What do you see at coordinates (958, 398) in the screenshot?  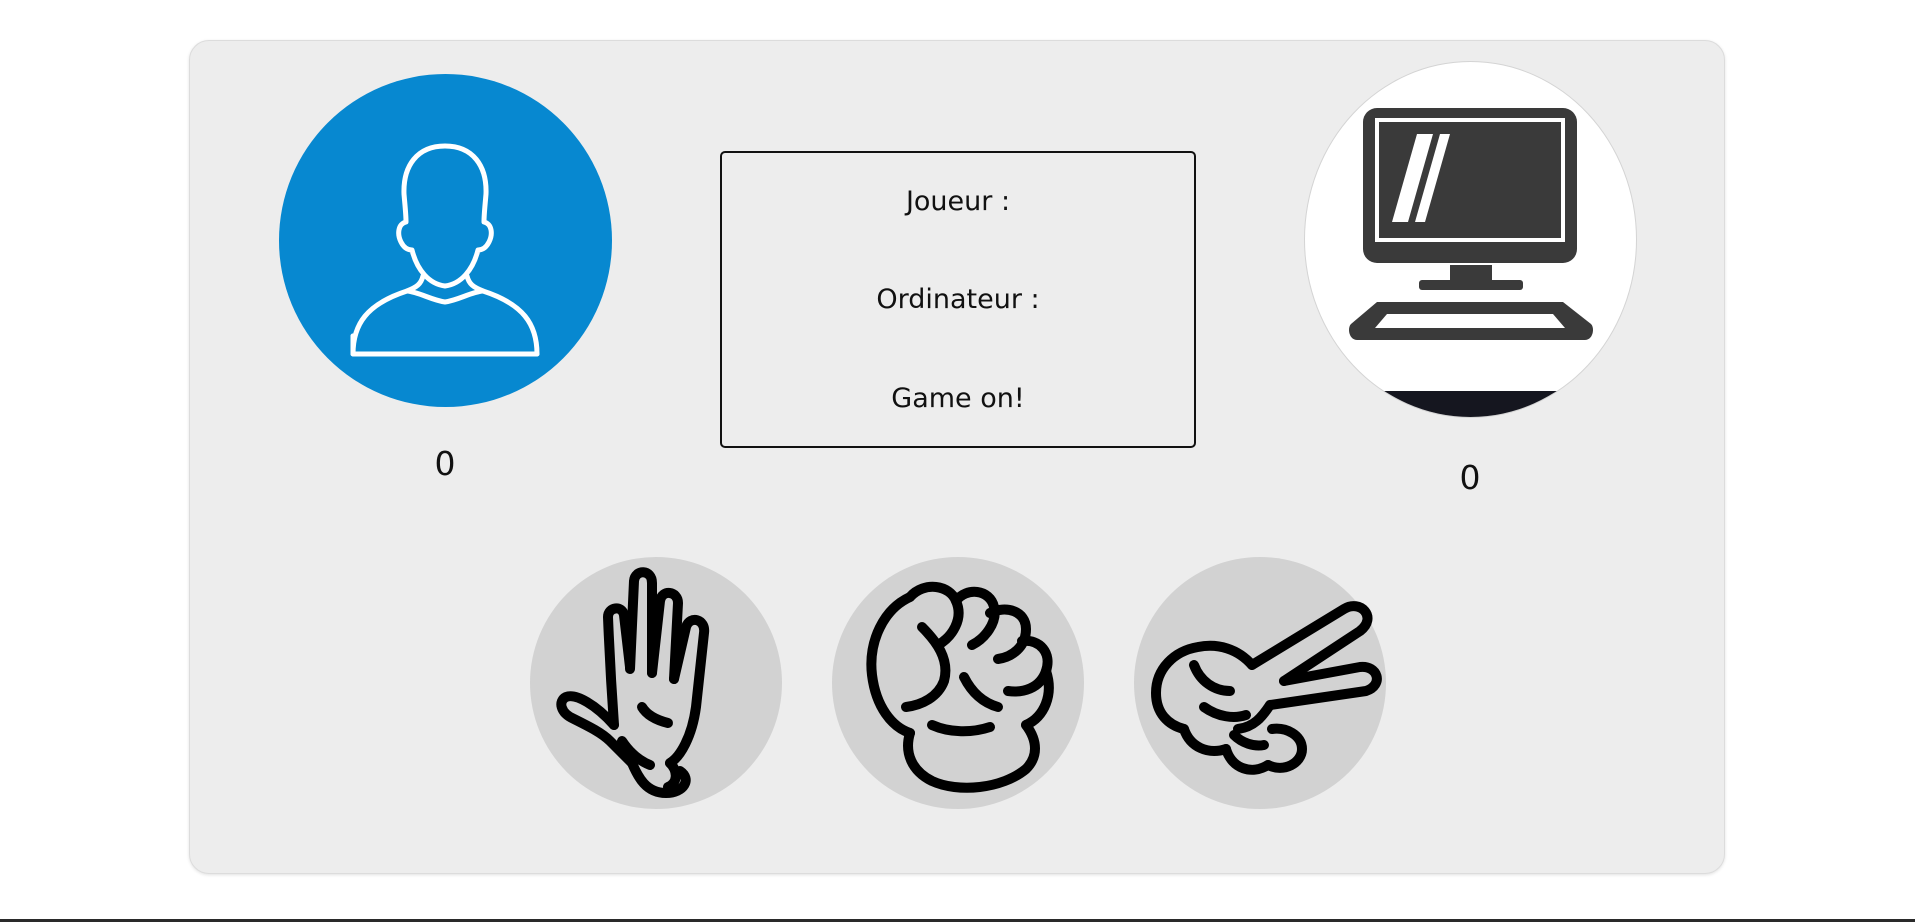 I see `result-message: Game on!` at bounding box center [958, 398].